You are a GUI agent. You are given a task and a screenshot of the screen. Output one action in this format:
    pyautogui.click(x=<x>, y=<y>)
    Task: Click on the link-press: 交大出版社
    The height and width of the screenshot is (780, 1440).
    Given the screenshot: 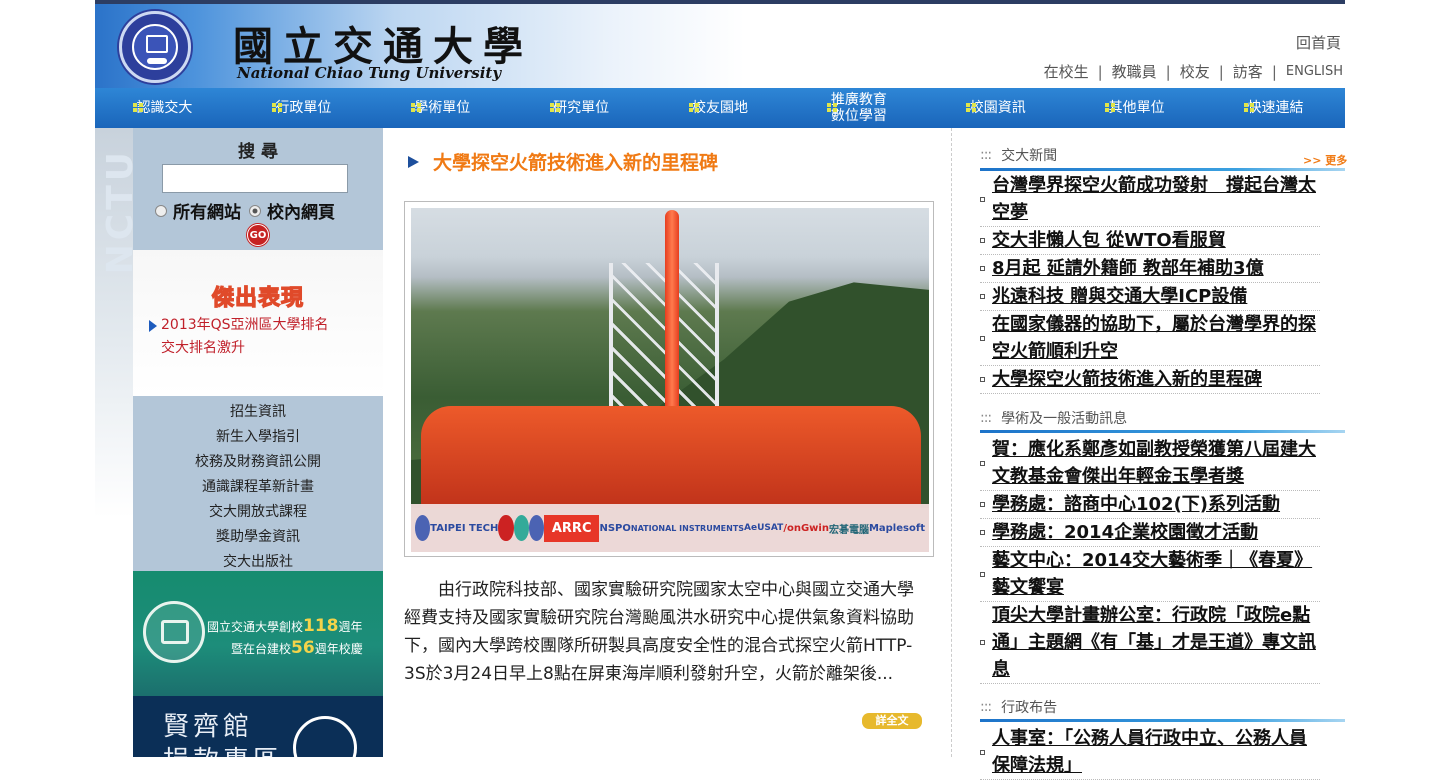 What is the action you would take?
    pyautogui.click(x=258, y=562)
    